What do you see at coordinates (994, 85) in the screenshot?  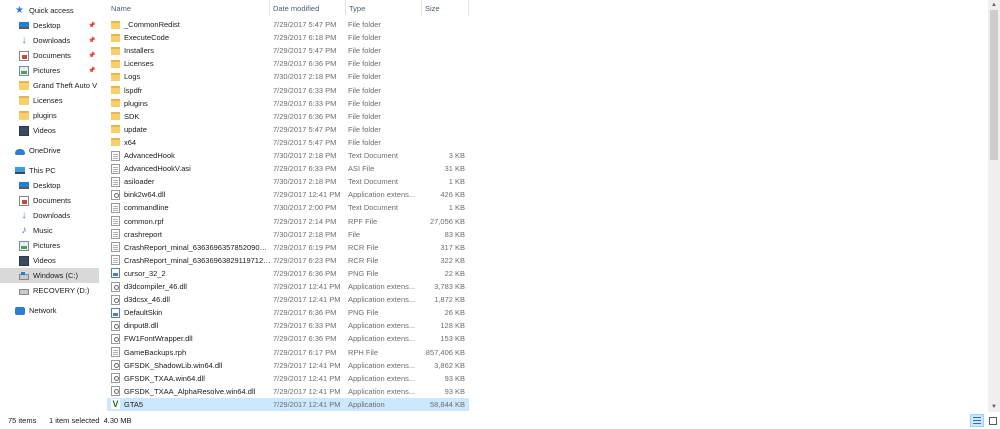 I see `scrollbar-thumb` at bounding box center [994, 85].